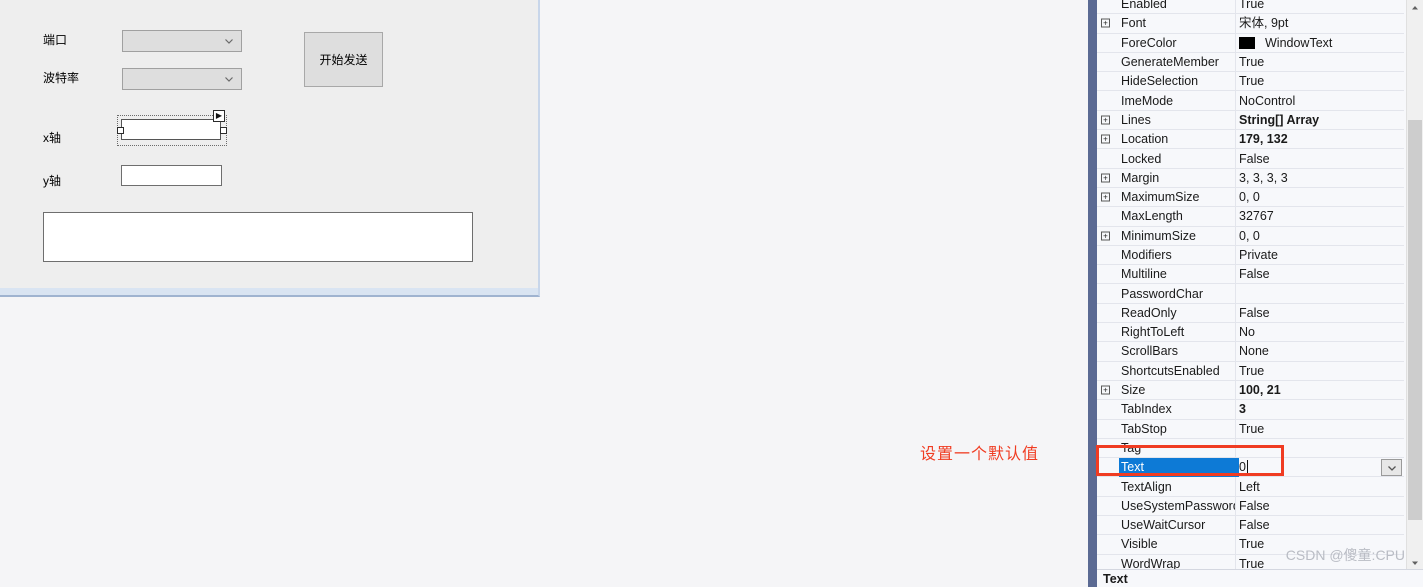  I want to click on start-send-button: 开始发送, so click(343, 59).